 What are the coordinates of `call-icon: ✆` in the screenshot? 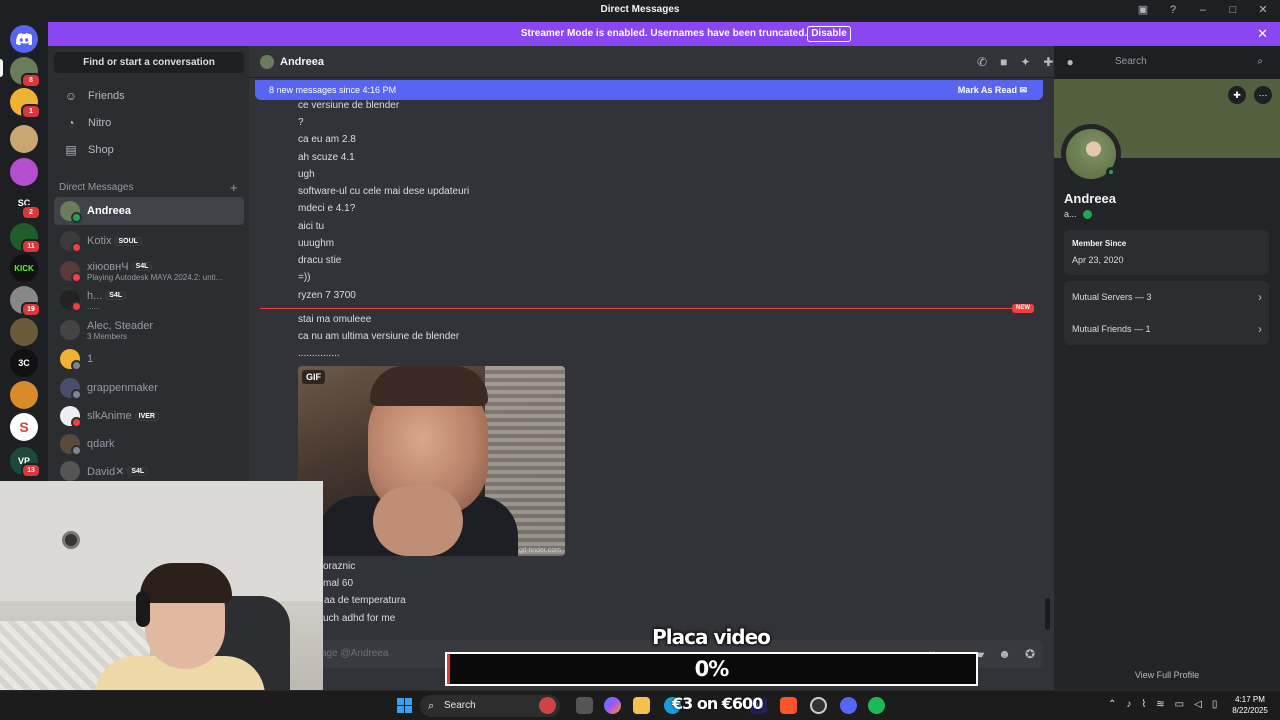 It's located at (982, 62).